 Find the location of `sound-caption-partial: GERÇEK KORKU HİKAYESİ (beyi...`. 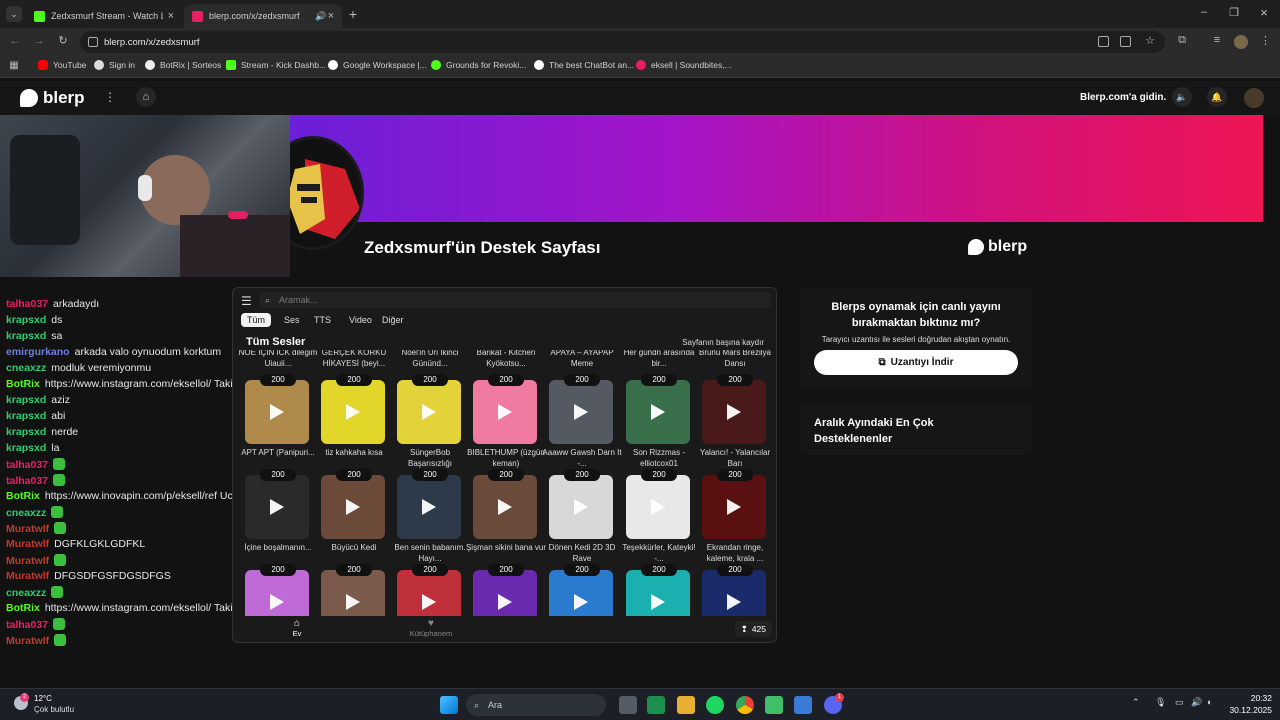

sound-caption-partial: GERÇEK KORKU HİKAYESİ (beyi... is located at coordinates (354, 359).